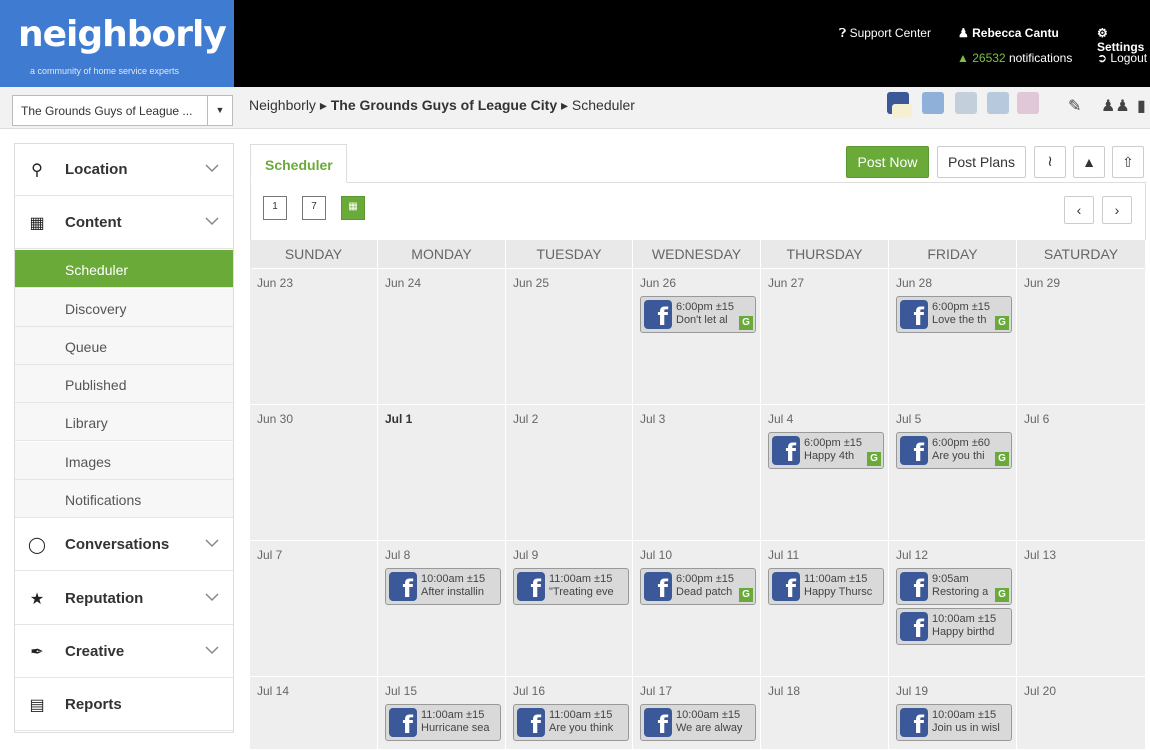 This screenshot has width=1150, height=750. What do you see at coordinates (571, 586) in the screenshot?
I see `scheduled-post: f 11:00am ±15 "Treating eve` at bounding box center [571, 586].